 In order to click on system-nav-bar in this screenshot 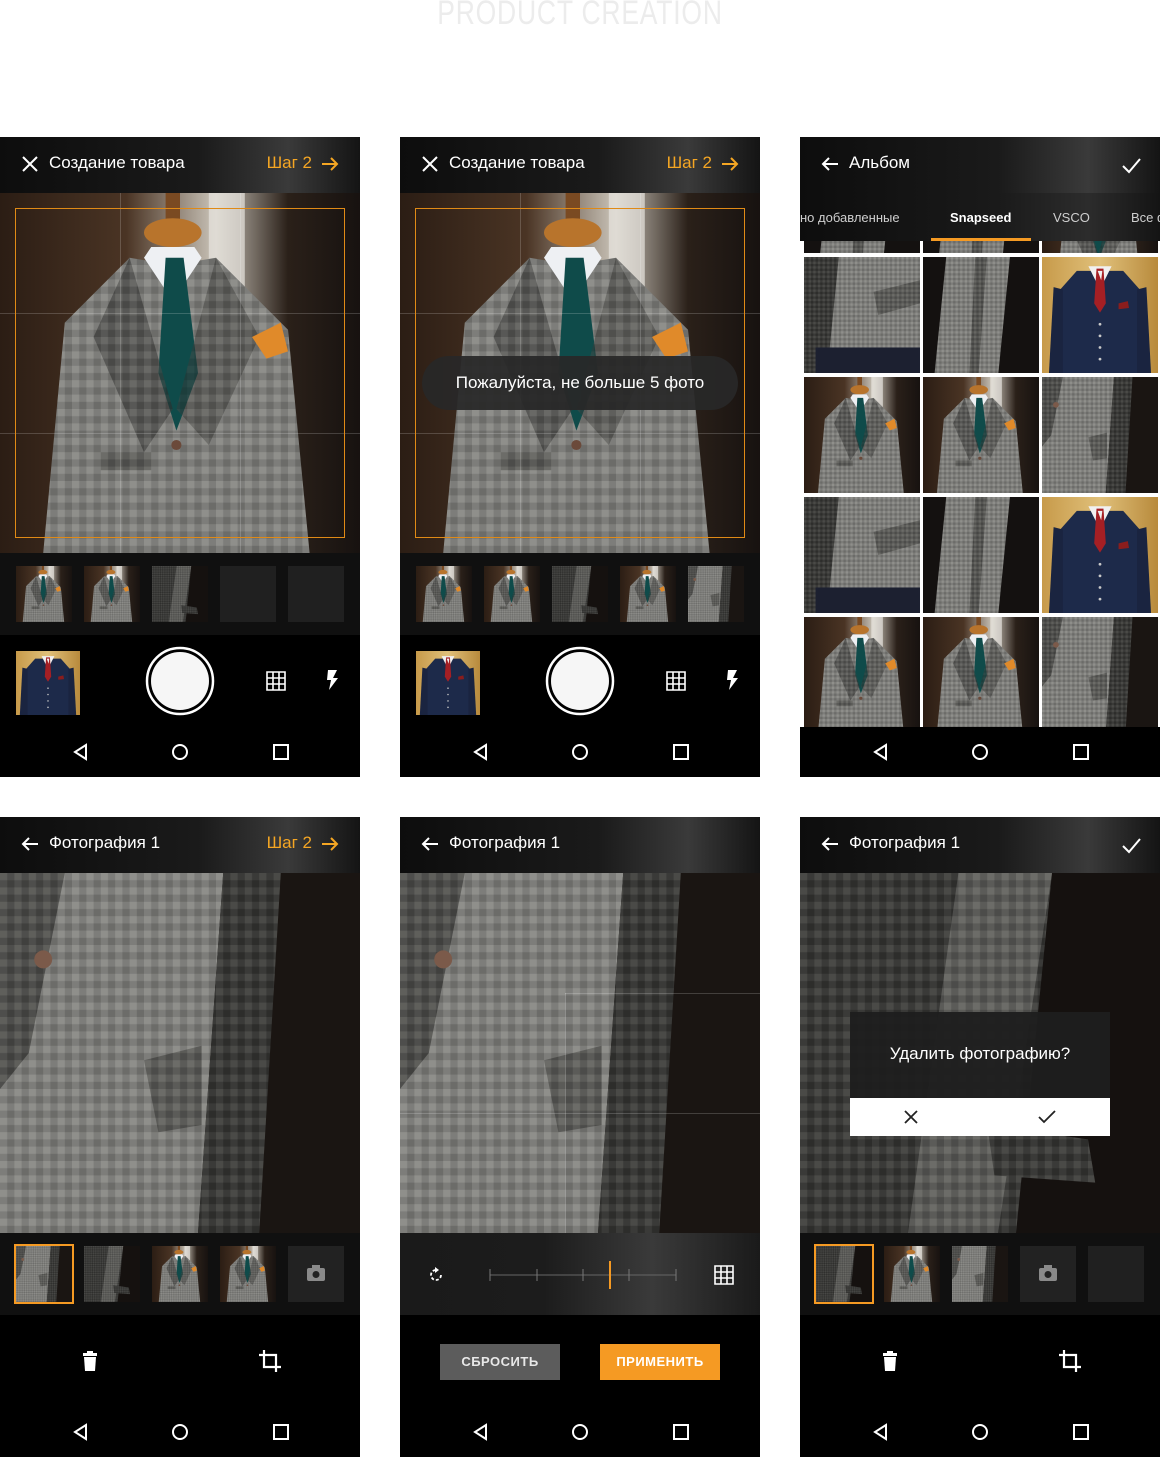, I will do `click(580, 1432)`.